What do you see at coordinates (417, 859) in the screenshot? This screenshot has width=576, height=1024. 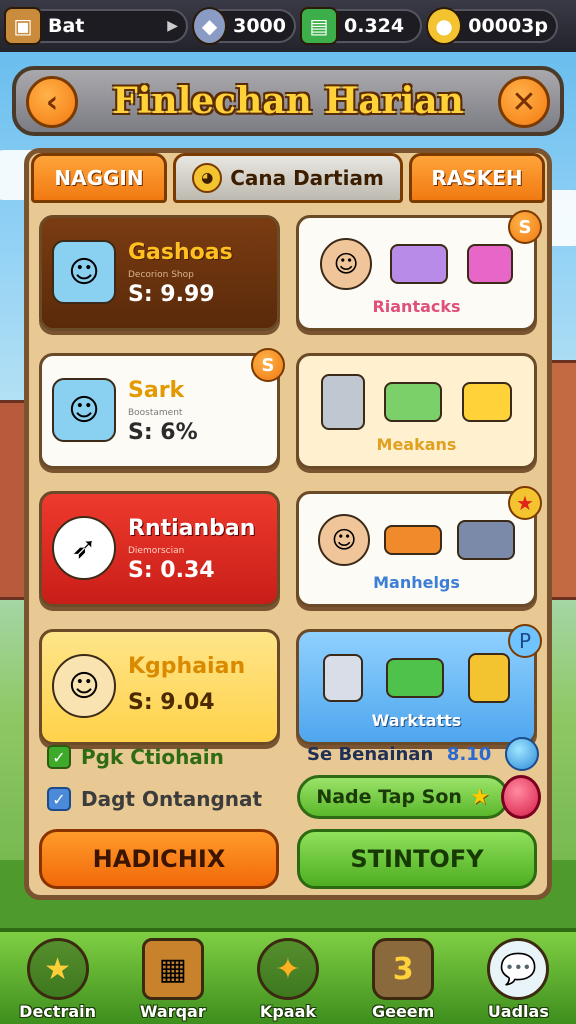 I see `stintofy-button: STINTOFY` at bounding box center [417, 859].